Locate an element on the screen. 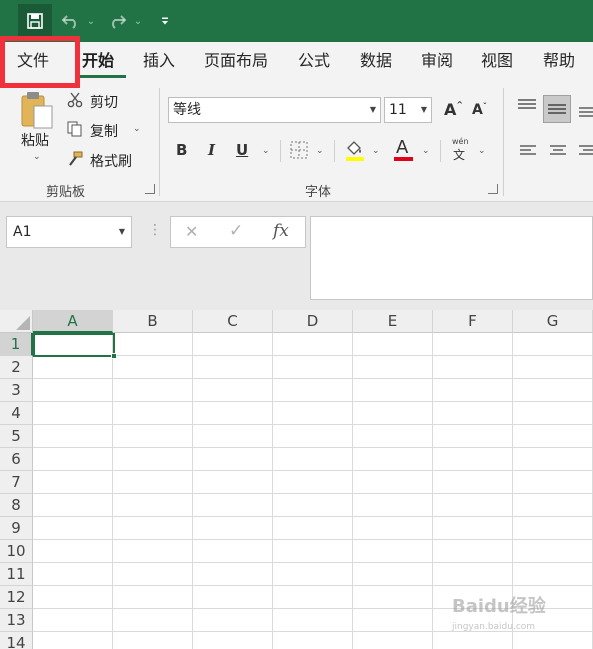  tab-review: 审阅 is located at coordinates (437, 61).